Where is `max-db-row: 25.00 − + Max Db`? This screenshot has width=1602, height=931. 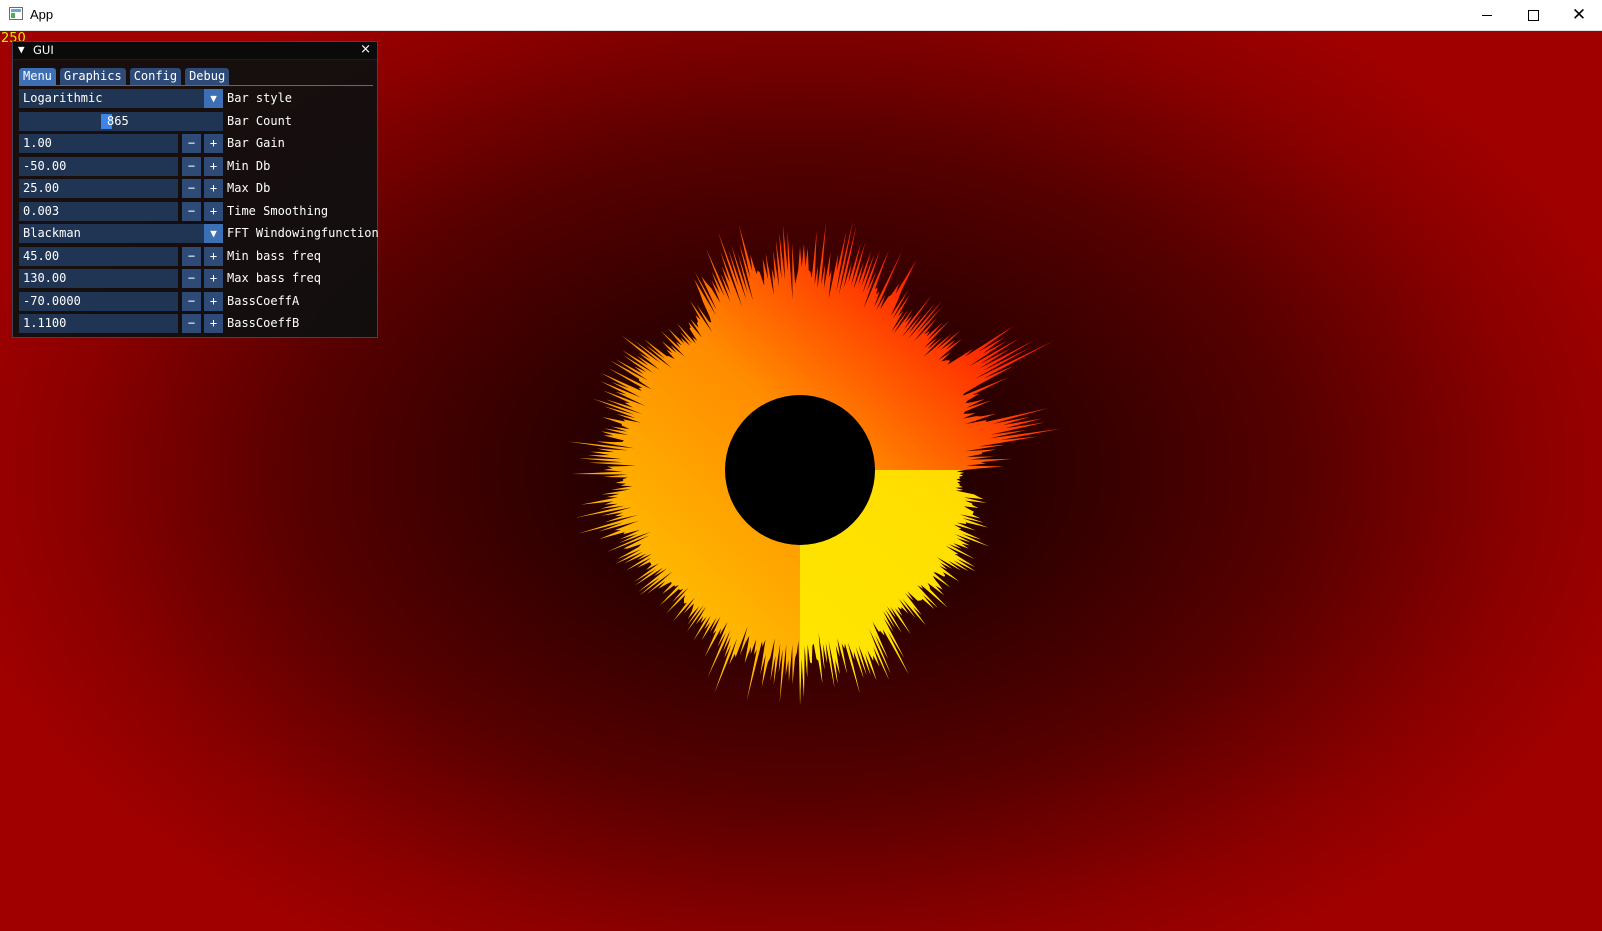
max-db-row: 25.00 − + Max Db is located at coordinates (197, 188).